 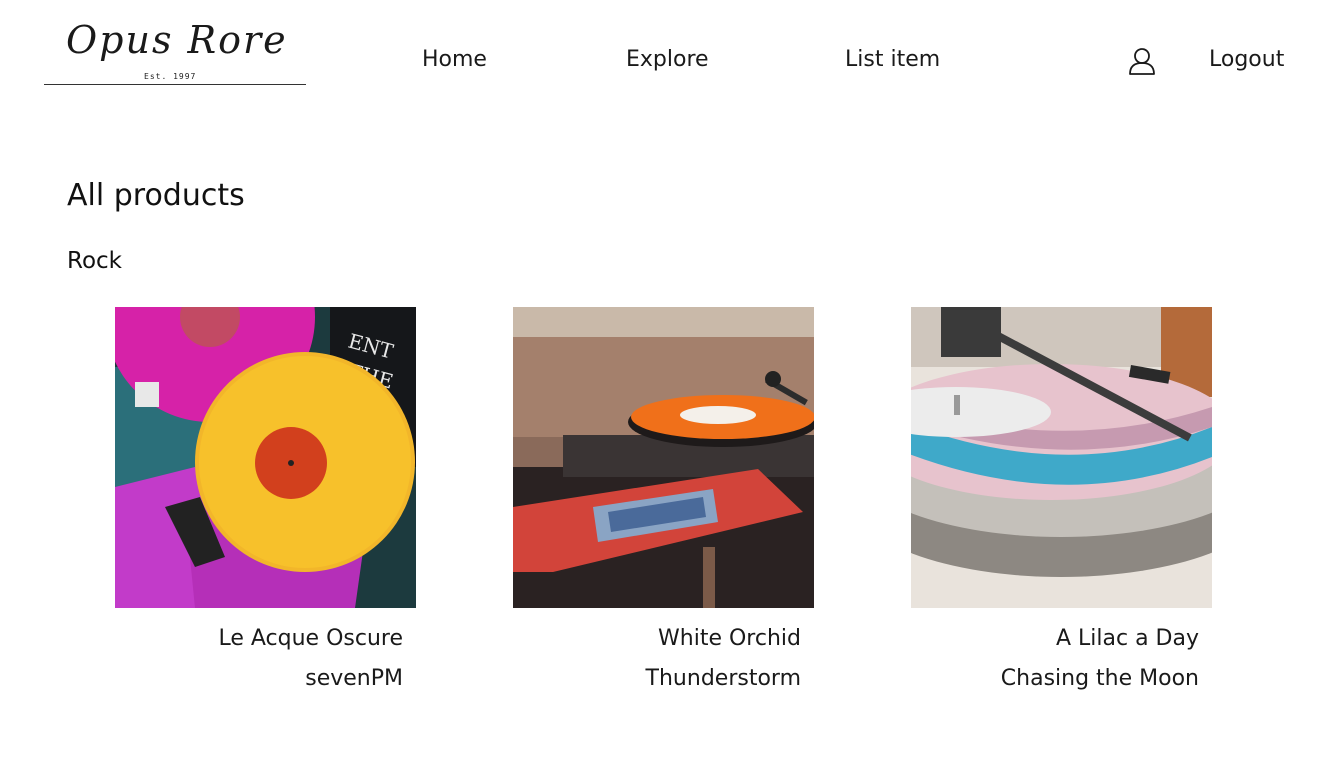 I want to click on product-artist: sevenPM, so click(x=354, y=678).